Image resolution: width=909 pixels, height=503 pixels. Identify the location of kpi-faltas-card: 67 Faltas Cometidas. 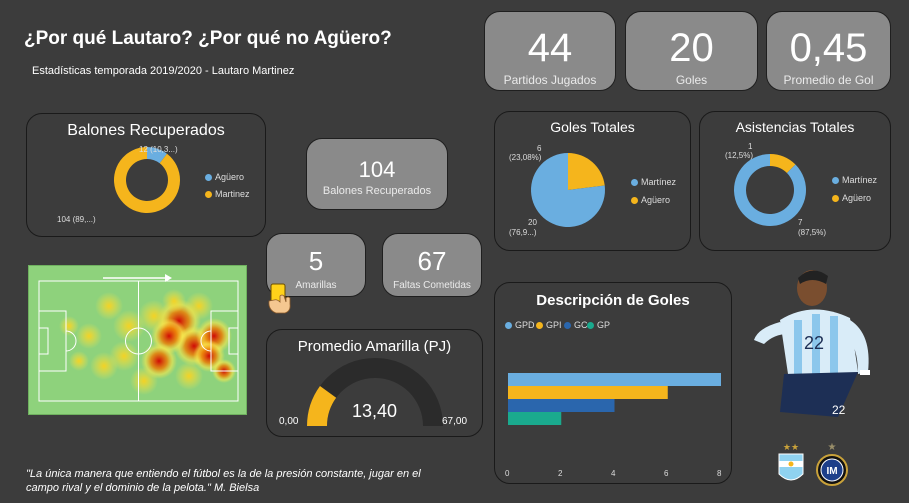
(432, 265).